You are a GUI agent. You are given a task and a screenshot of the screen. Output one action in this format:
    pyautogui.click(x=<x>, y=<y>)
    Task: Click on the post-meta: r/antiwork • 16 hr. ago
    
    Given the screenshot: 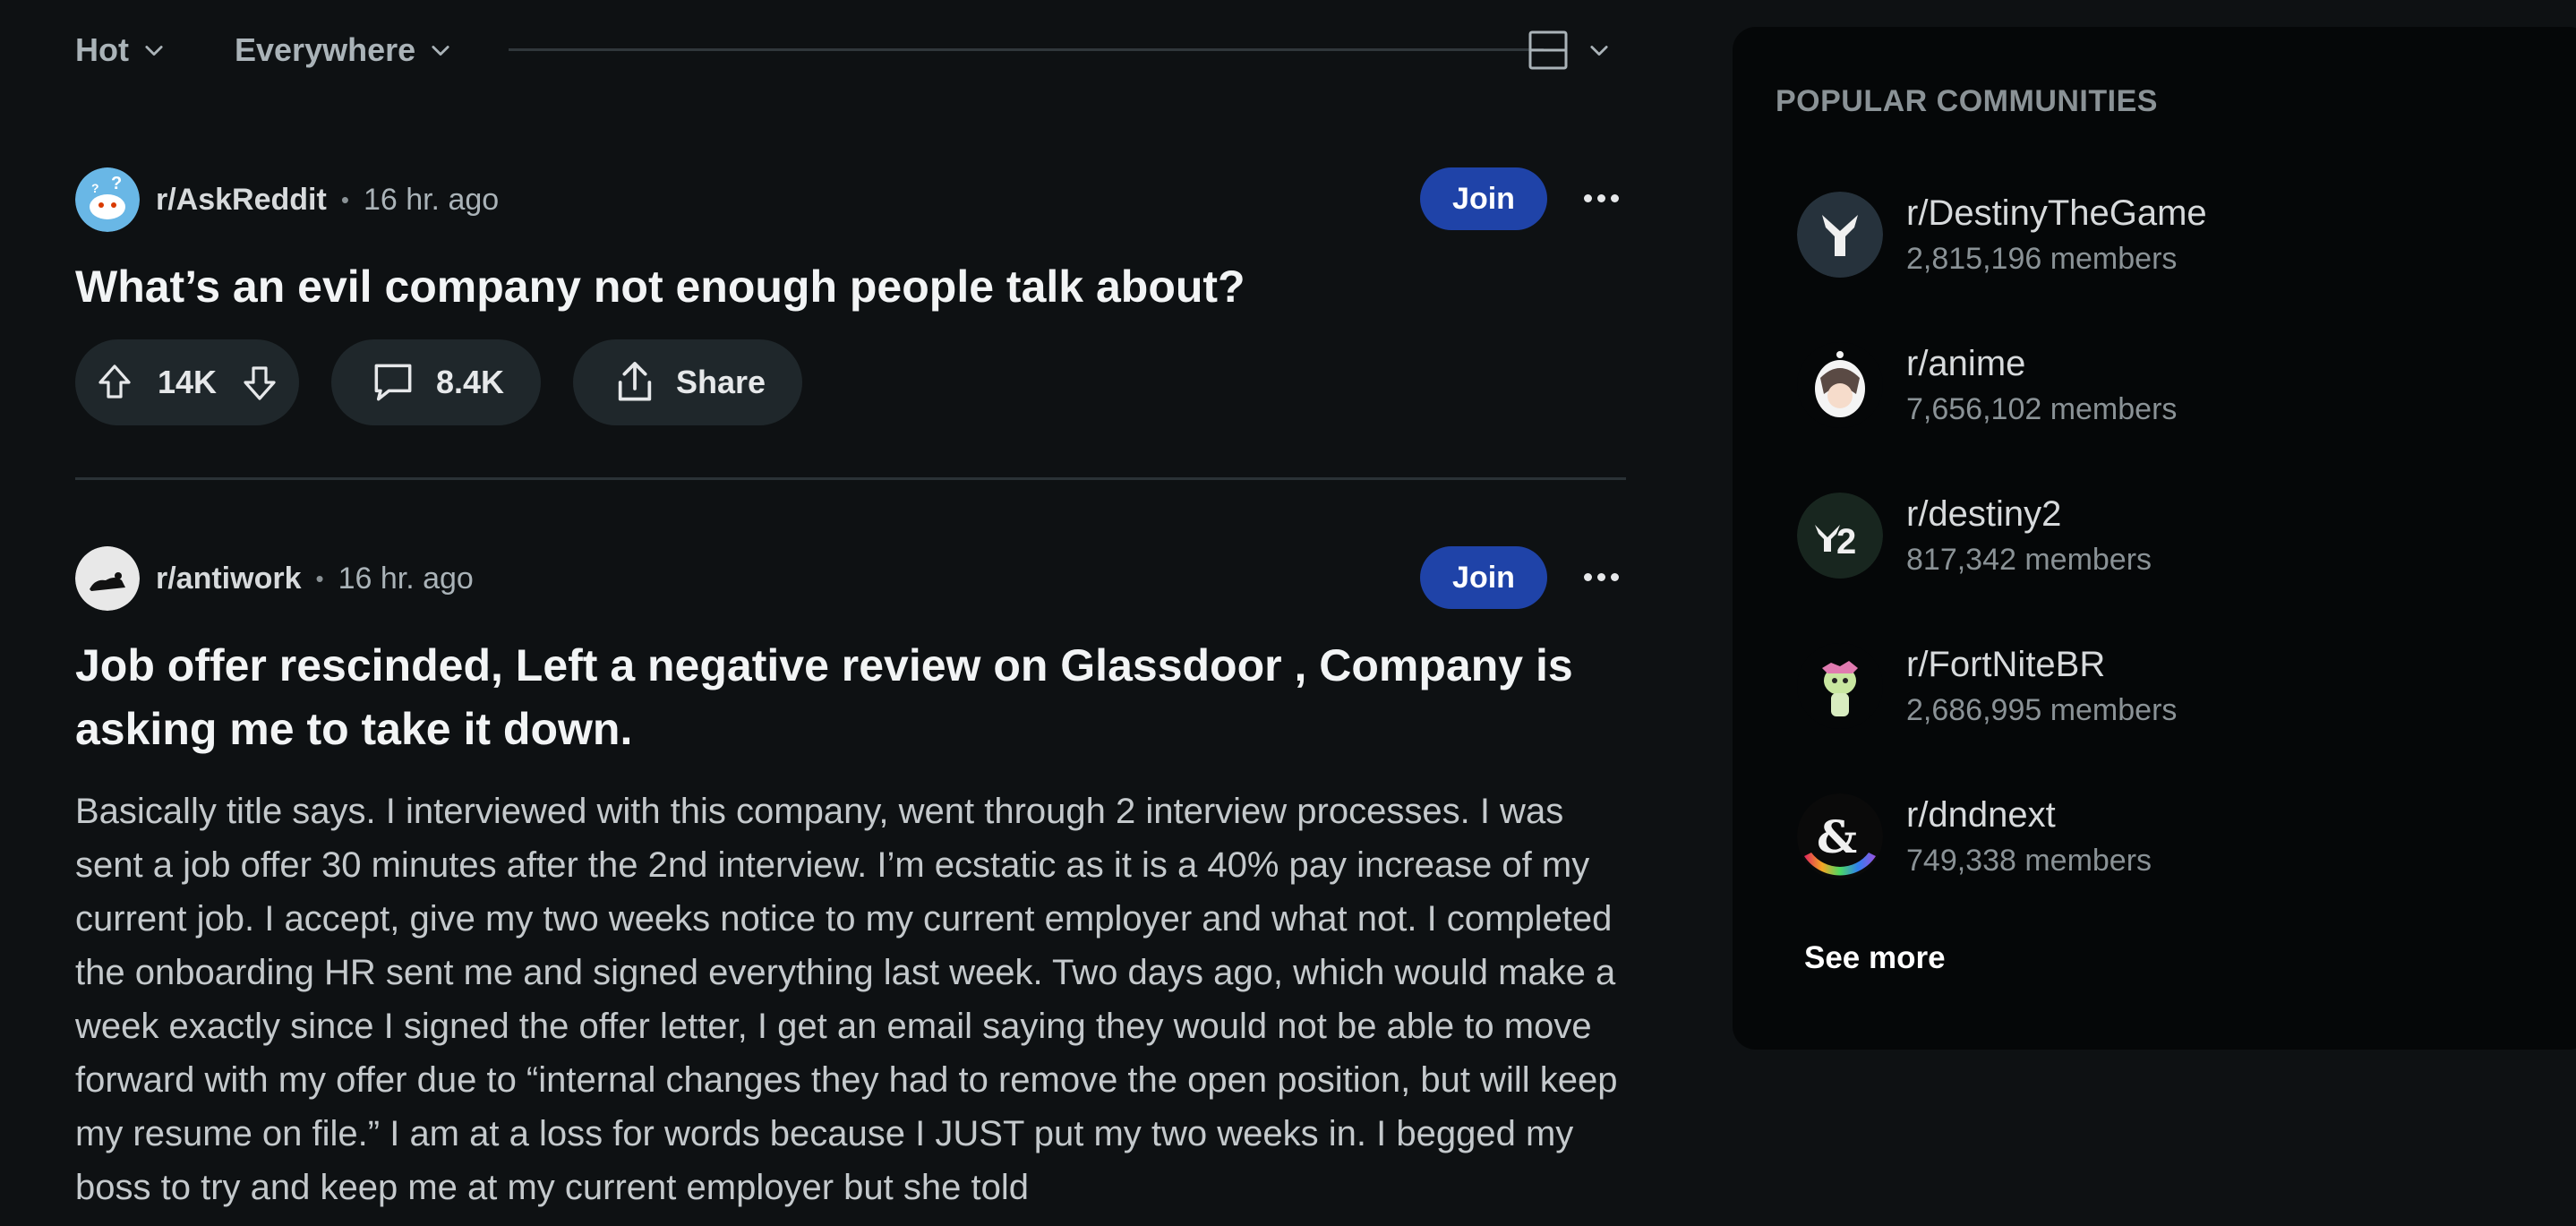 What is the action you would take?
    pyautogui.click(x=274, y=578)
    